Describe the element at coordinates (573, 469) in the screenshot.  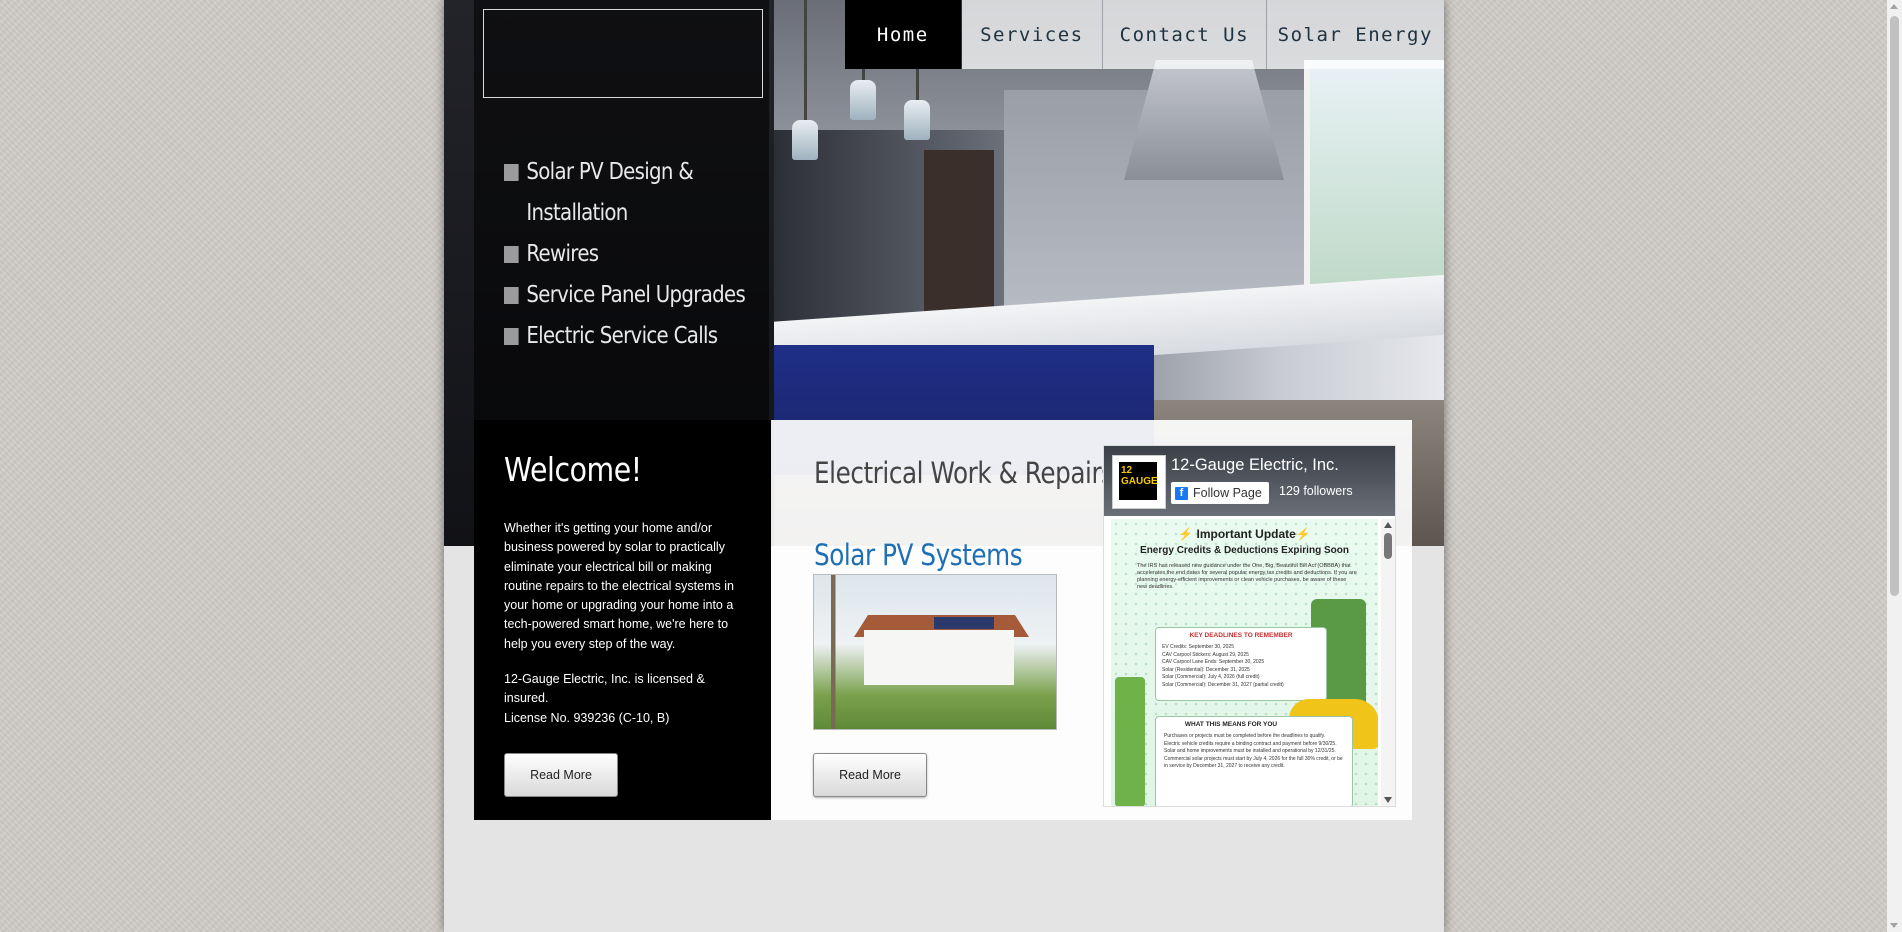
I see `welcome-title: Welcome!` at that location.